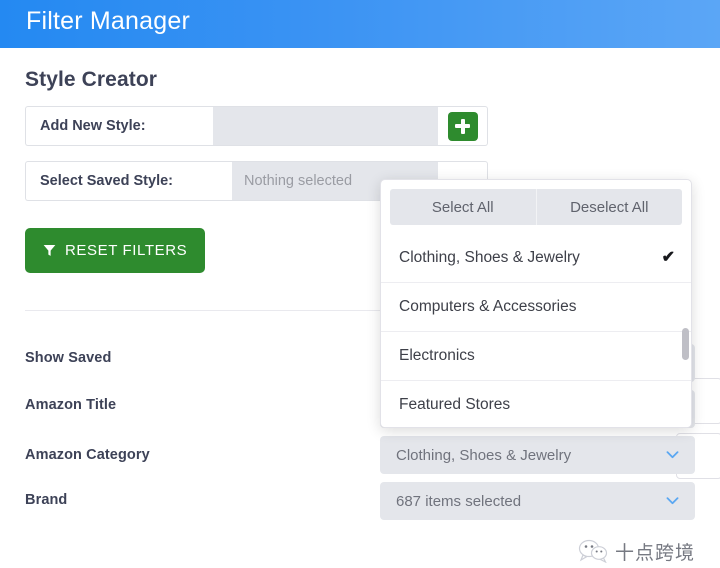  I want to click on option-label: Computers & Accessories, so click(488, 306).